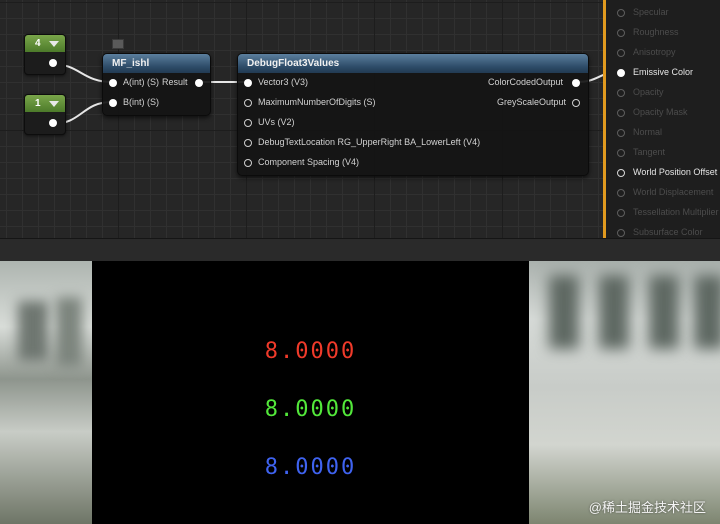 This screenshot has height=524, width=720. Describe the element at coordinates (141, 82) in the screenshot. I see `input-label-a: A(int) (S)` at that location.